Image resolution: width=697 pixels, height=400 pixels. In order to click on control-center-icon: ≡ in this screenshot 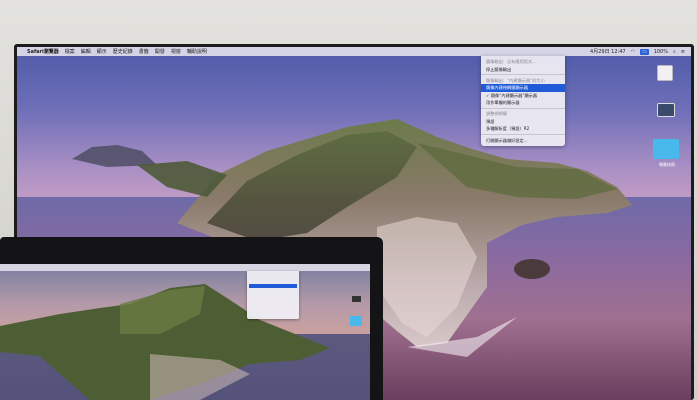, I will do `click(683, 52)`.